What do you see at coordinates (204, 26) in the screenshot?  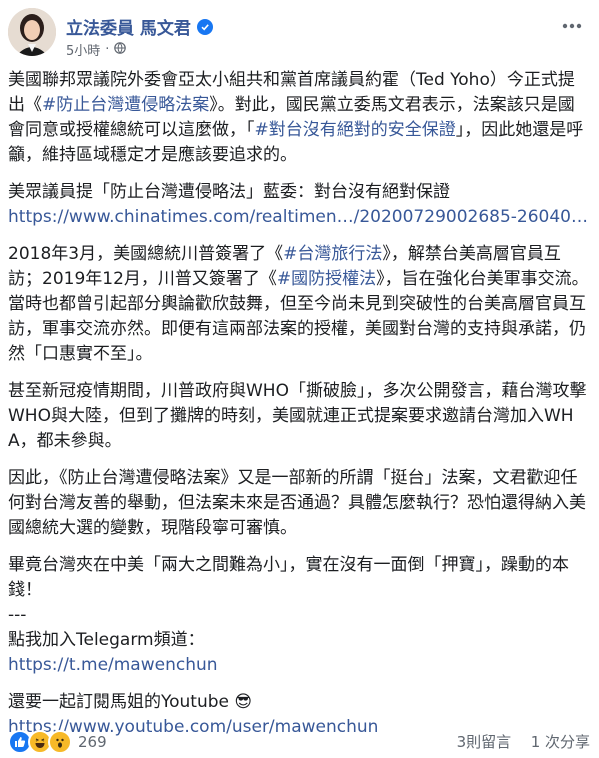 I see `verified-icon` at bounding box center [204, 26].